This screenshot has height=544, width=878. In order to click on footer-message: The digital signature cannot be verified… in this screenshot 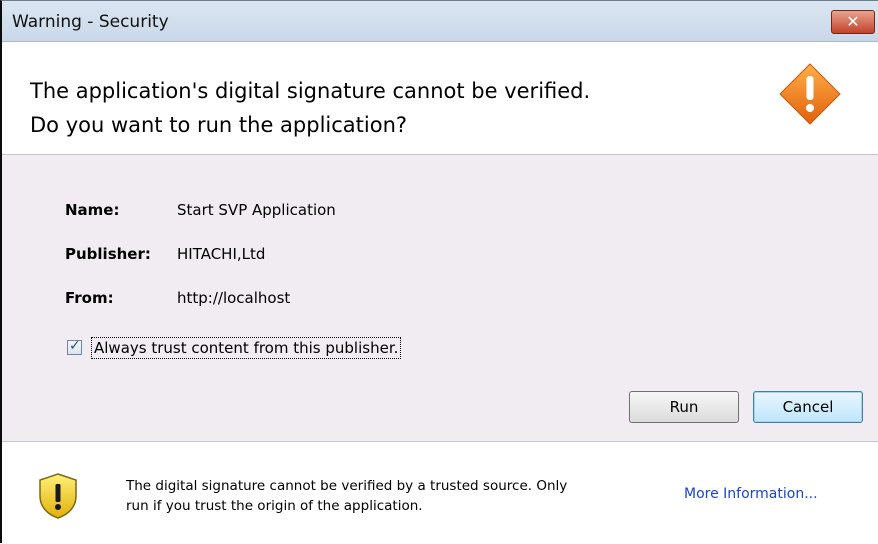, I will do `click(386, 496)`.